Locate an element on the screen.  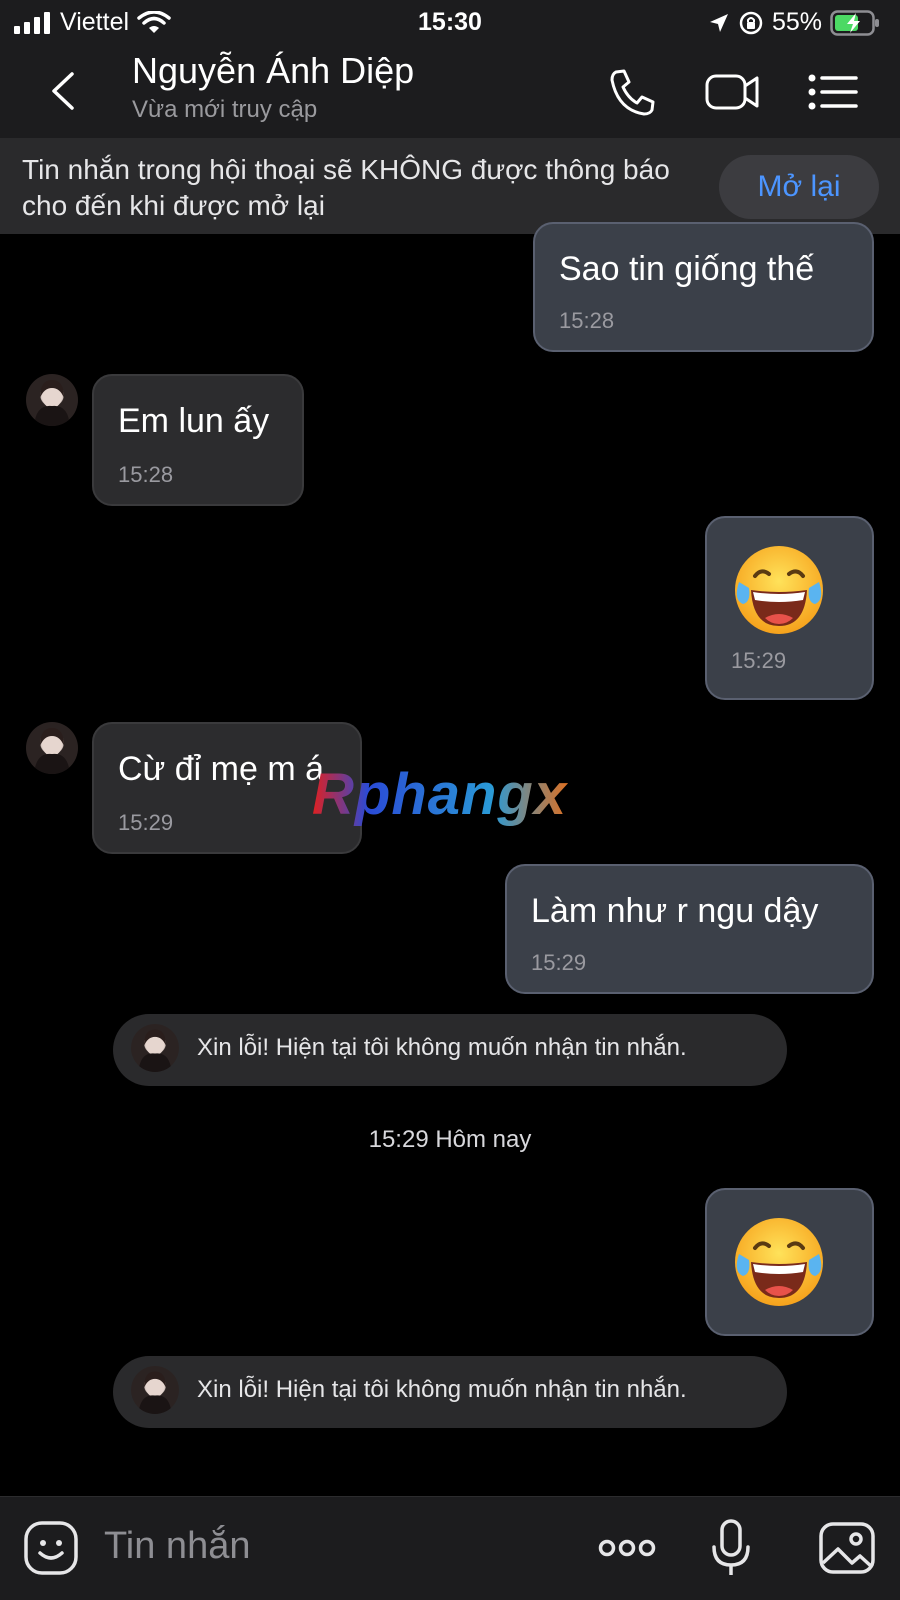
more-icon is located at coordinates (627, 1548).